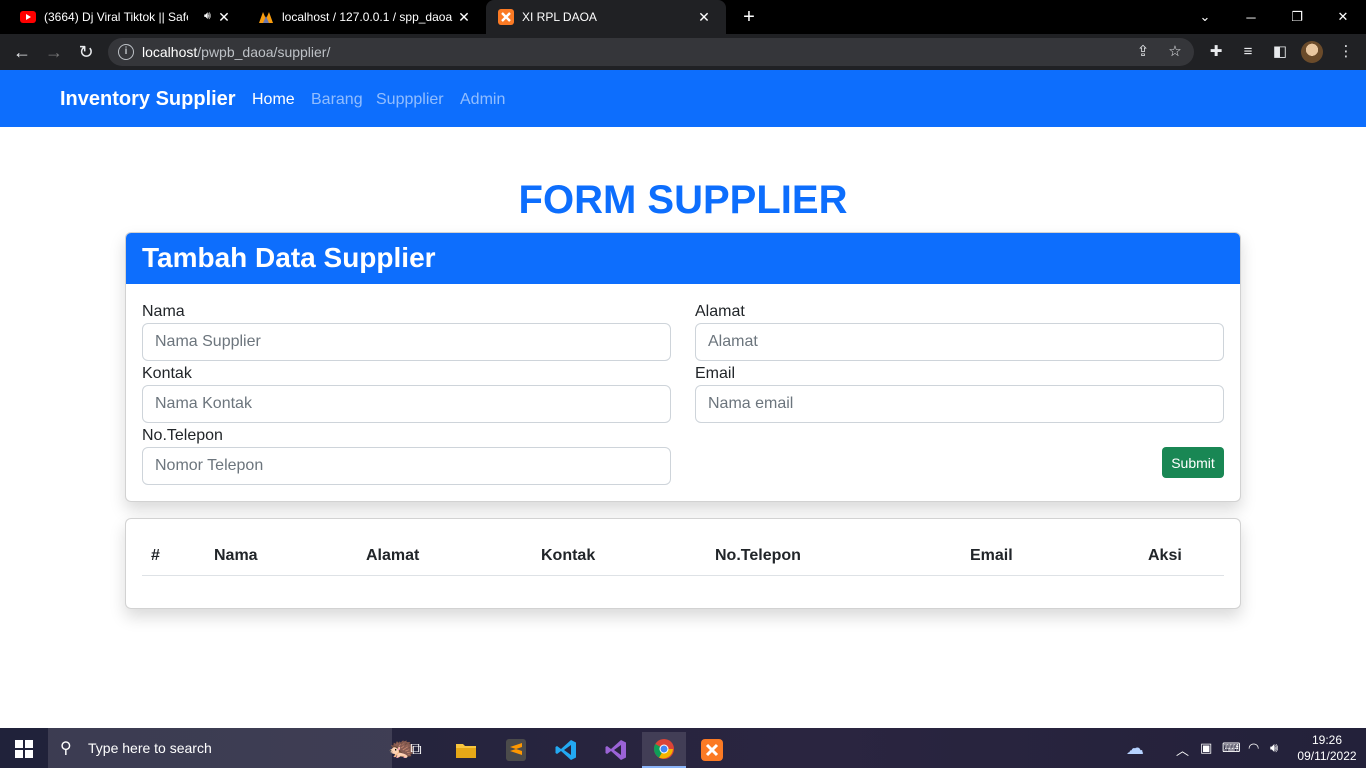 This screenshot has height=768, width=1366. What do you see at coordinates (683, 200) in the screenshot?
I see `page-title: FORM SUPPLIER` at bounding box center [683, 200].